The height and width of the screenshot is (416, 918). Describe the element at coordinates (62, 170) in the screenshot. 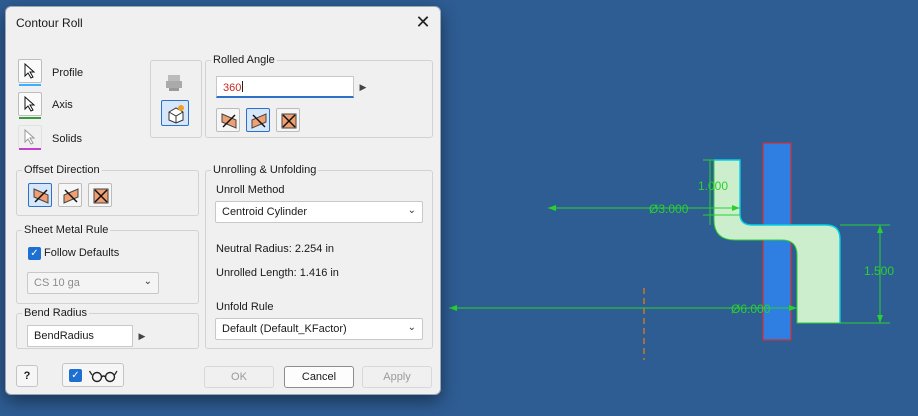

I see `offset-direction-title: Offset Direction` at that location.